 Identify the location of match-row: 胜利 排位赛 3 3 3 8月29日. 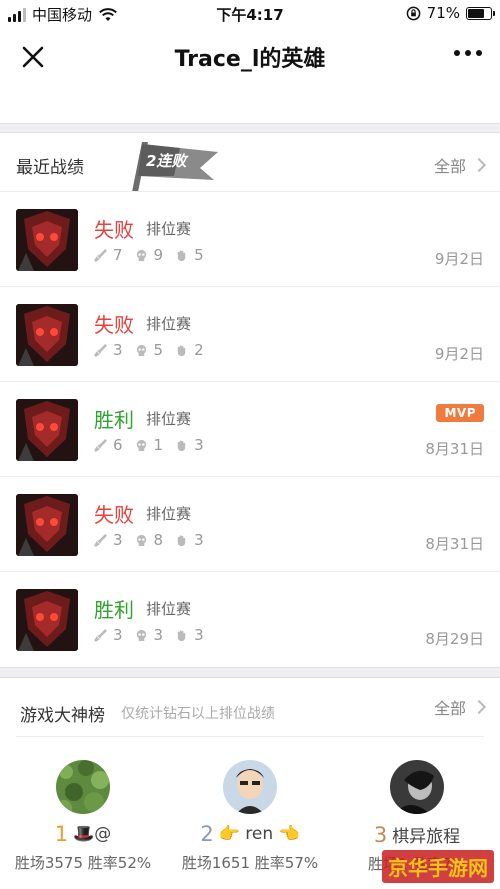
(250, 618).